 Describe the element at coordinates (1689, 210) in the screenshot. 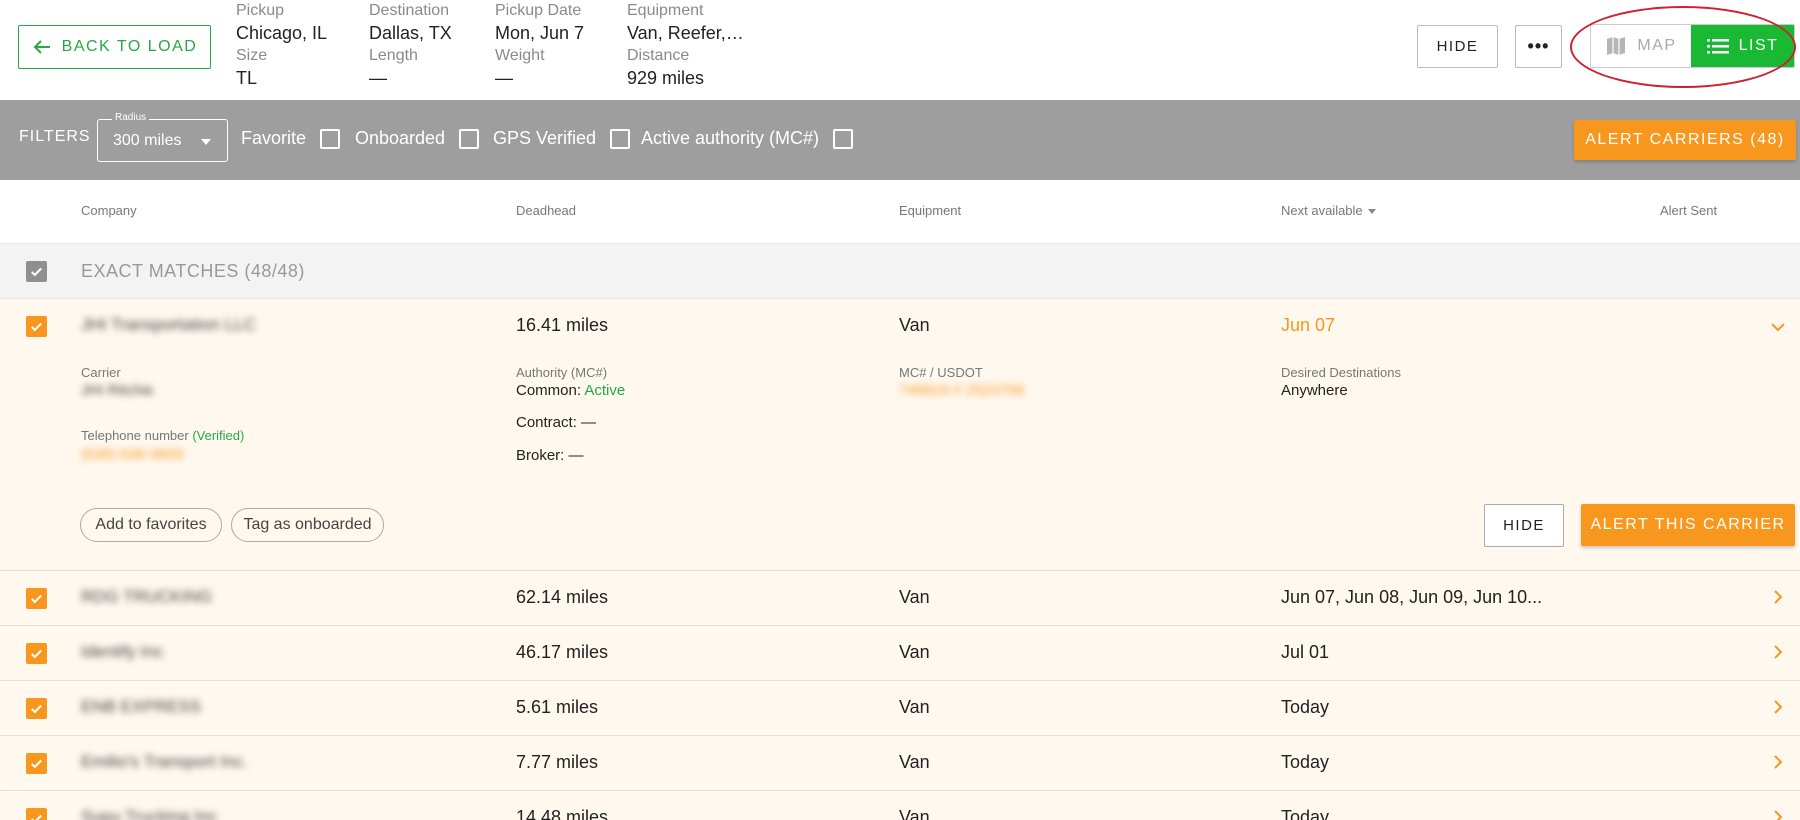

I see `column-alert-sent: Alert Sent` at that location.